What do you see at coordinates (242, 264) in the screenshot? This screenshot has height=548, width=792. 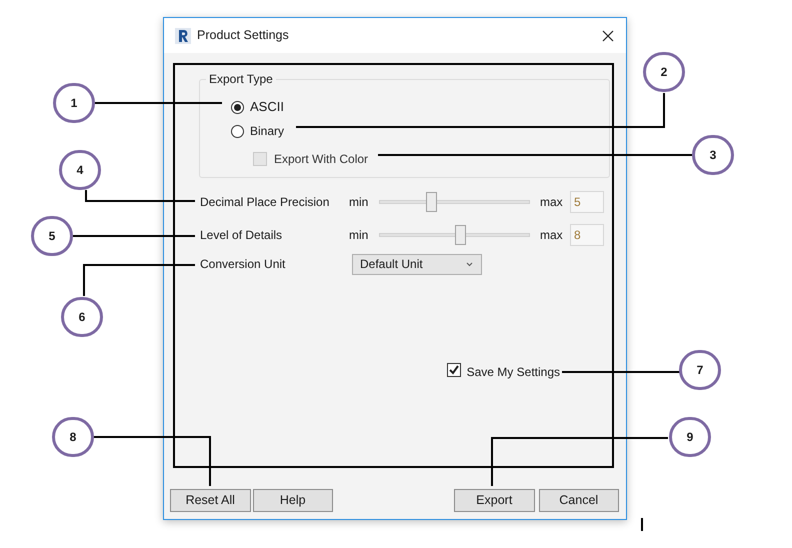 I see `field-label: Conversion Unit` at bounding box center [242, 264].